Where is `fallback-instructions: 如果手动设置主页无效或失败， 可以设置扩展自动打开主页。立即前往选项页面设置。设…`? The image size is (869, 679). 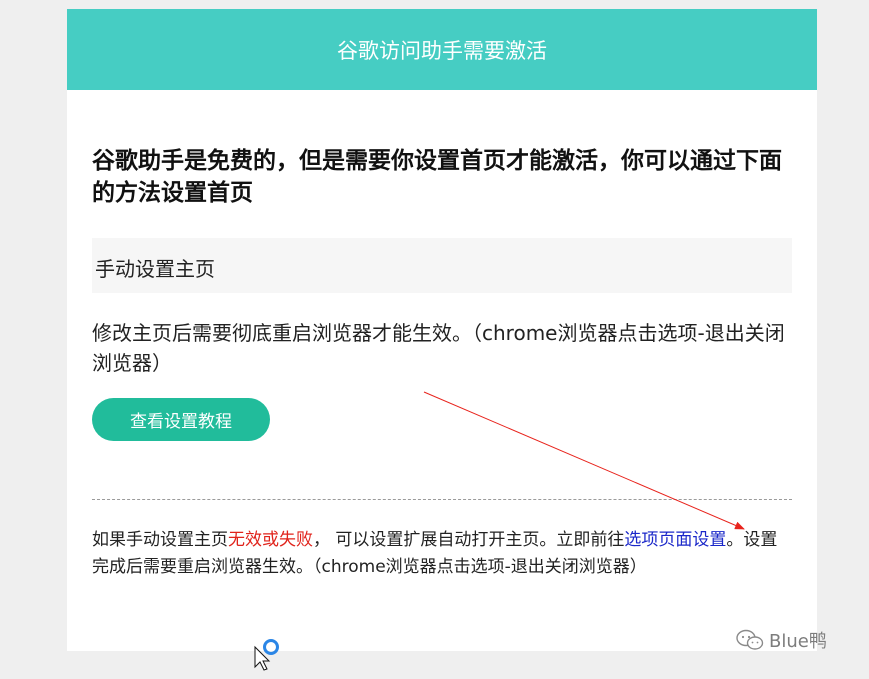
fallback-instructions: 如果手动设置主页无效或失败， 可以设置扩展自动打开主页。立即前往选项页面设置。设… is located at coordinates (442, 554).